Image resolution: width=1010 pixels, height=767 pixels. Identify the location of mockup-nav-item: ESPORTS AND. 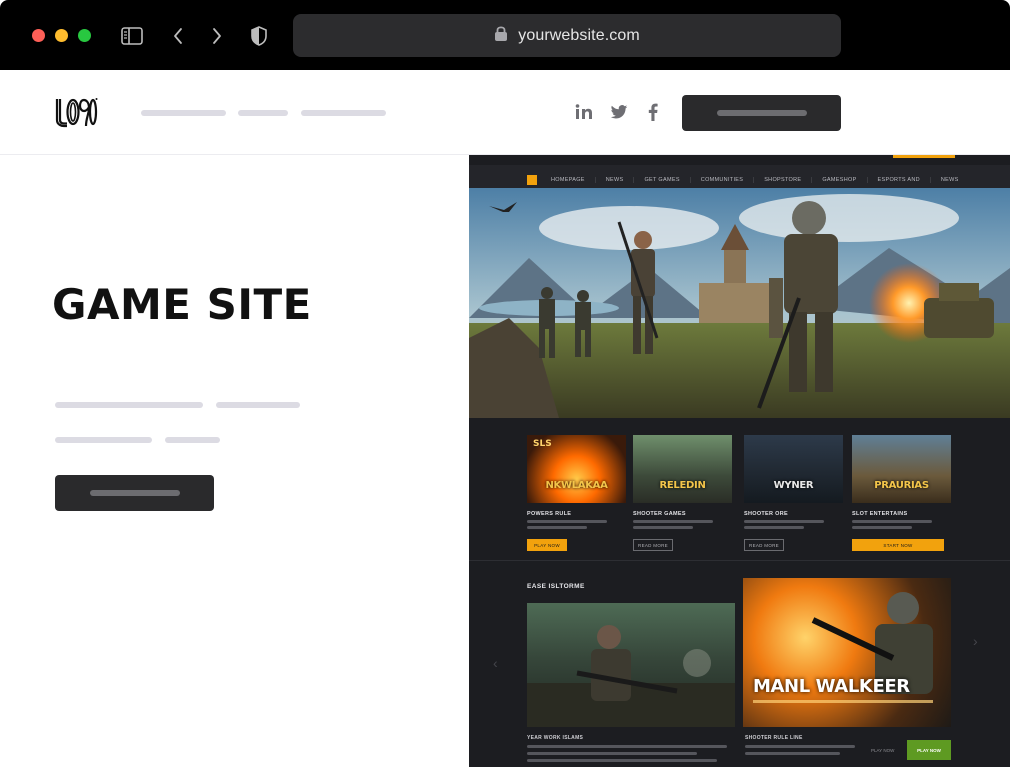
(899, 180).